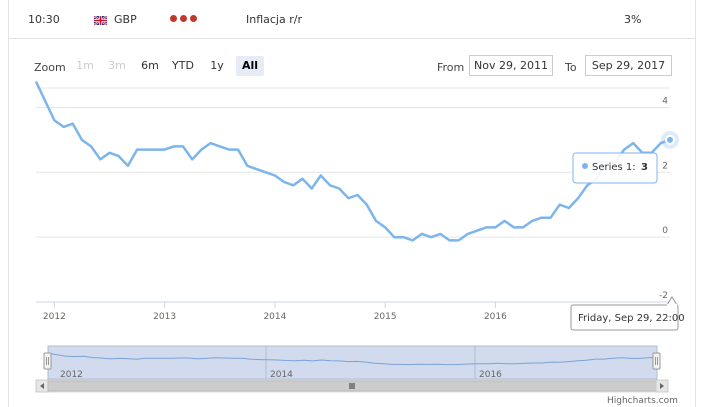 Image resolution: width=704 pixels, height=407 pixels. I want to click on tooltip-series-label: Series 1:, so click(614, 167).